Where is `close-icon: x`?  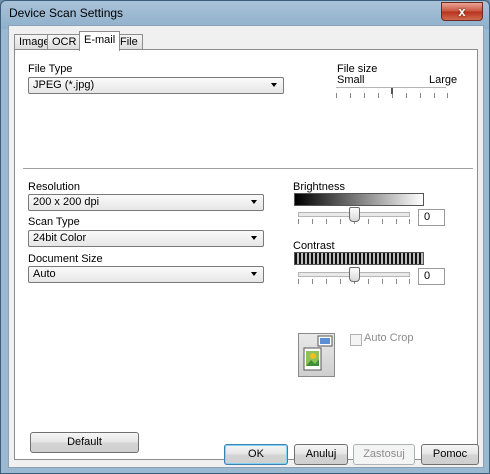
close-icon: x is located at coordinates (462, 11).